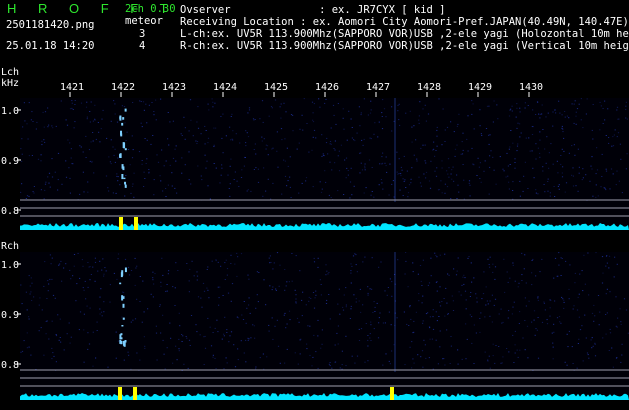  Describe the element at coordinates (392, 393) in the screenshot. I see `rch-panel-spectrum-peak` at that location.